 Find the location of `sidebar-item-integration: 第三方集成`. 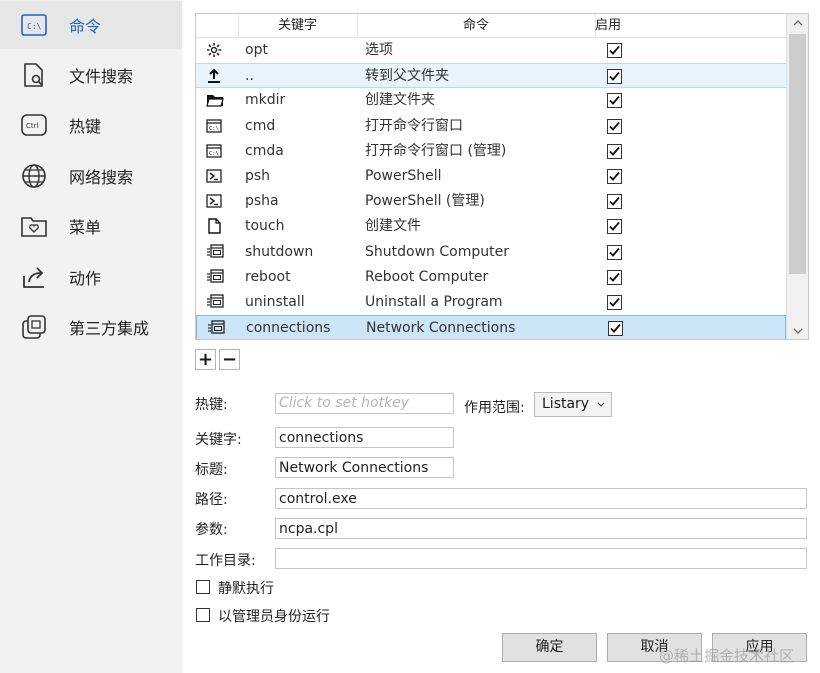

sidebar-item-integration: 第三方集成 is located at coordinates (91, 327).